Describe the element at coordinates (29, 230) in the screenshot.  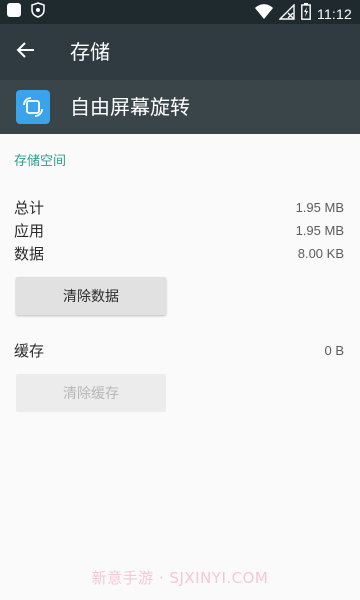
I see `row-label: 应用` at that location.